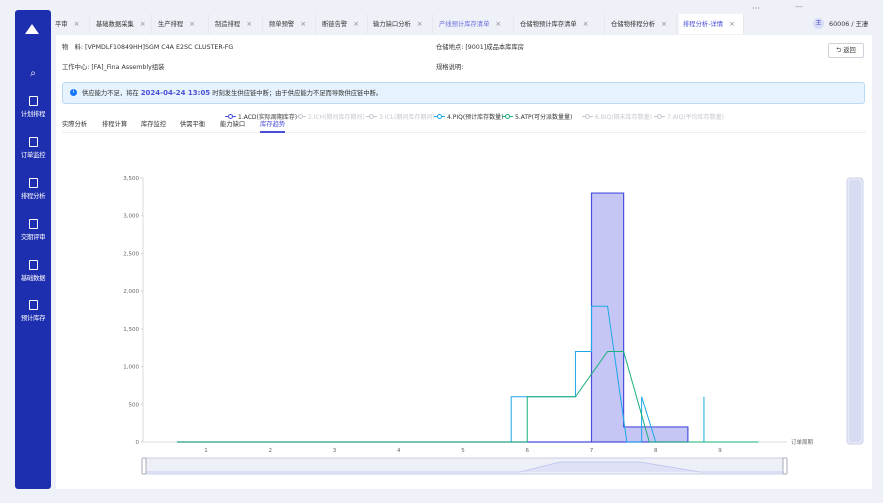 Image resolution: width=883 pixels, height=503 pixels. I want to click on x-axis-label: 订单周期, so click(802, 442).